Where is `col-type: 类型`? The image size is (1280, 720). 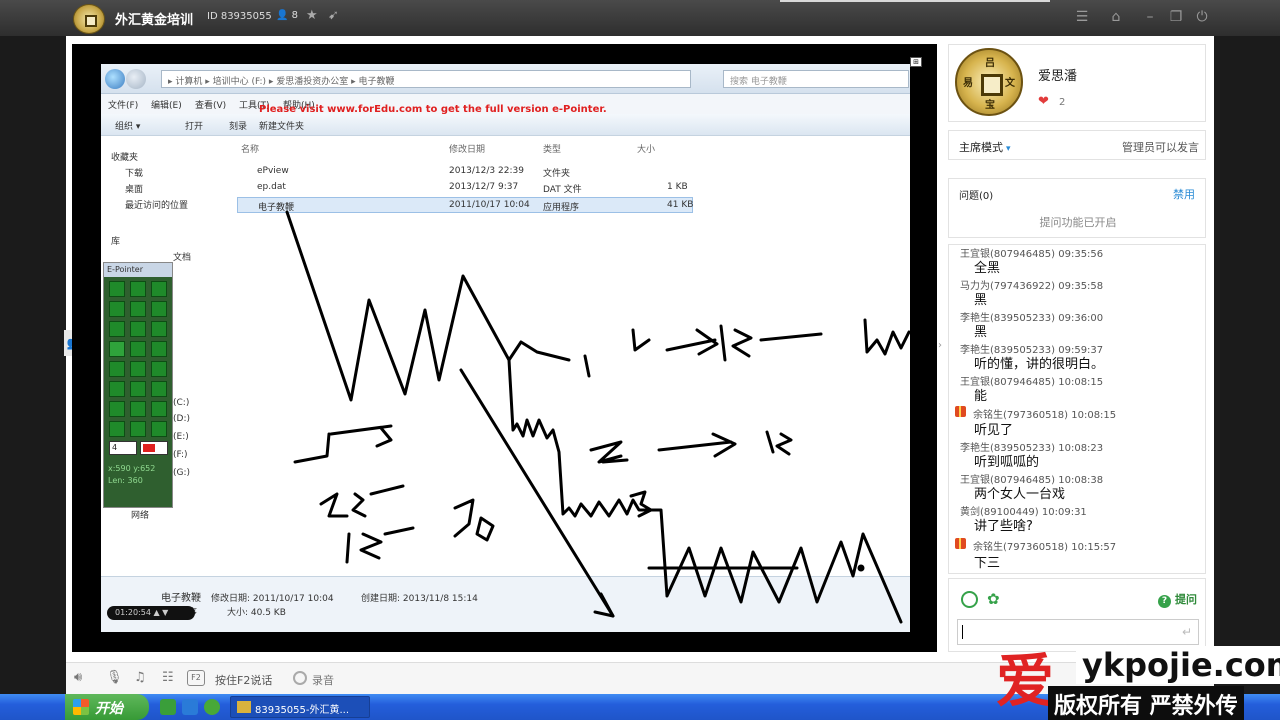
col-type: 类型 is located at coordinates (552, 148).